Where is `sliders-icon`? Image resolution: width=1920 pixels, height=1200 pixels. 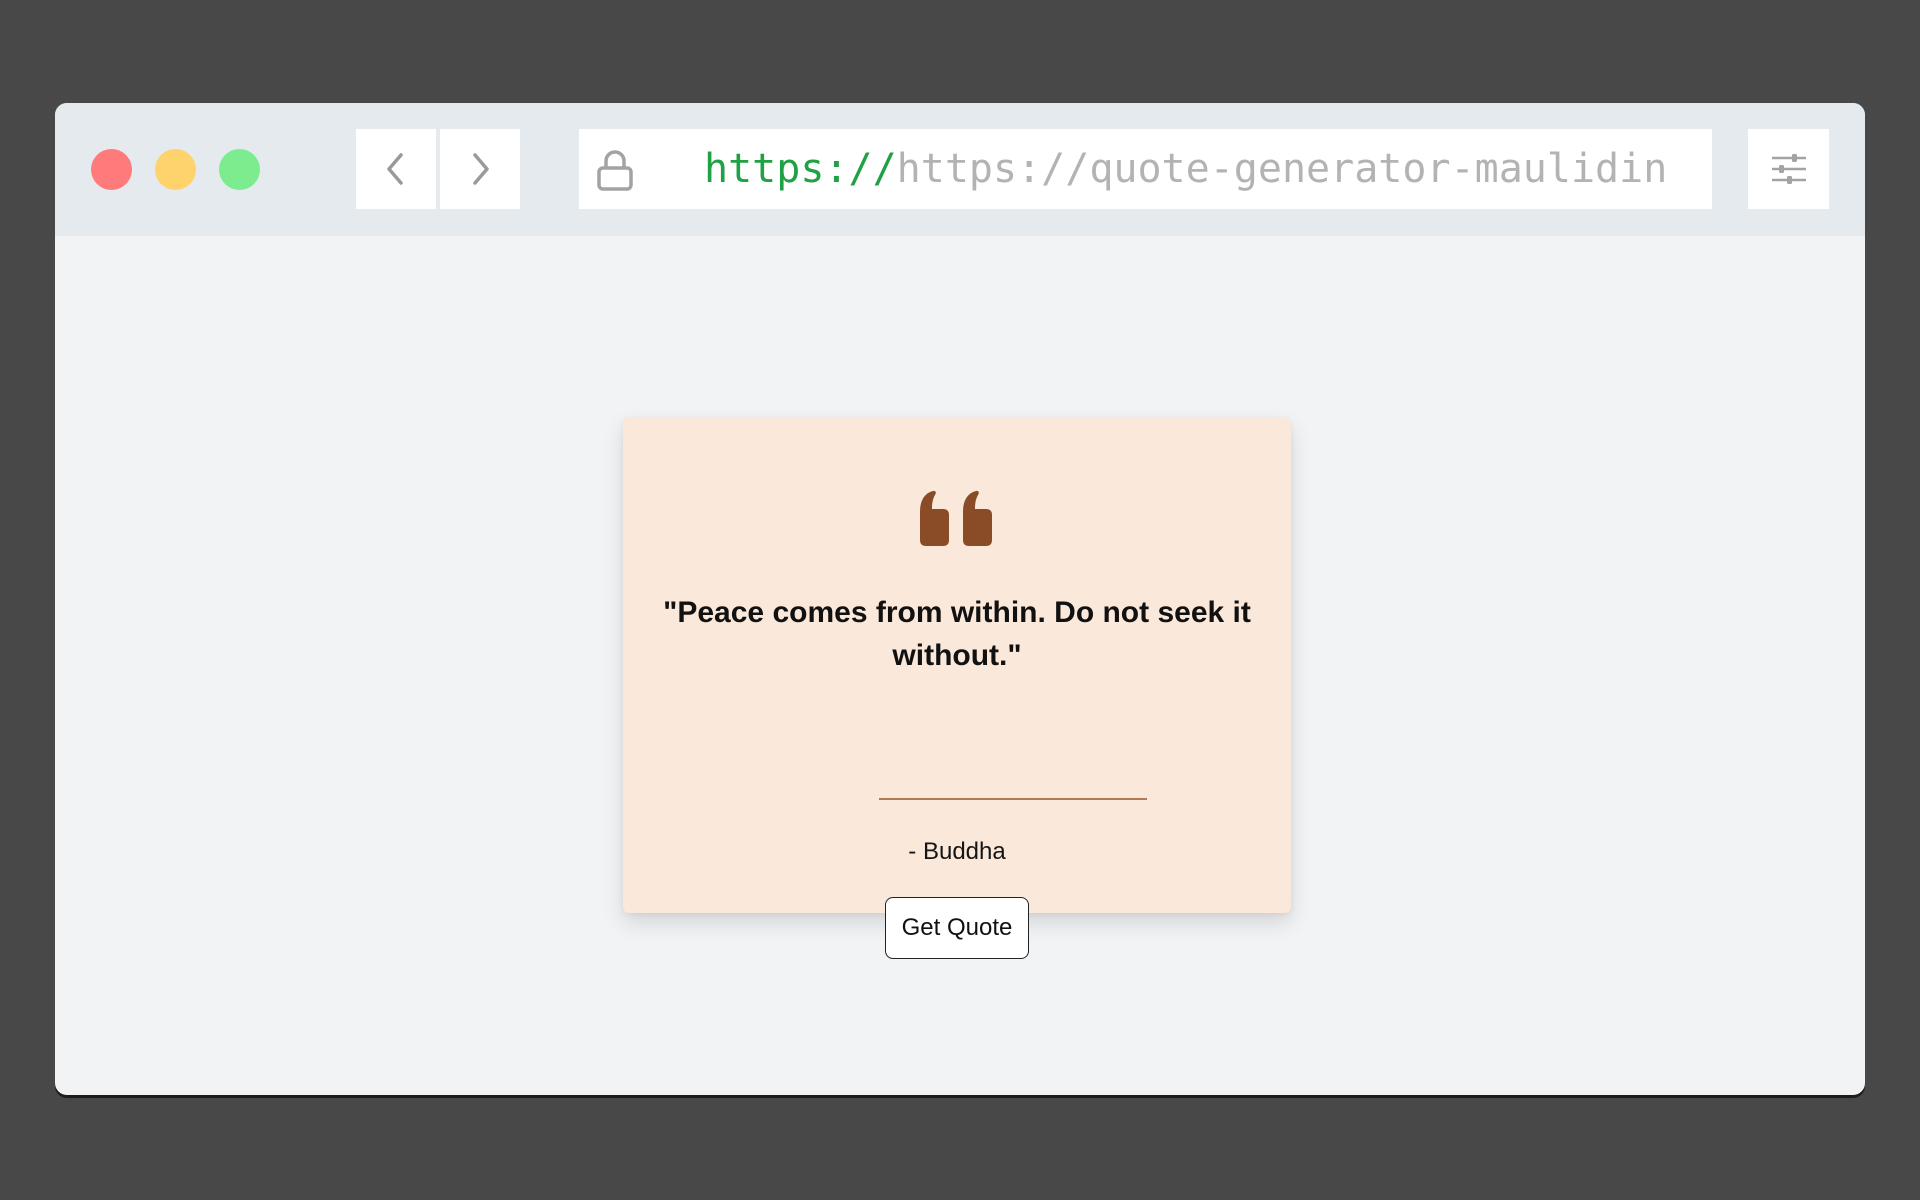 sliders-icon is located at coordinates (1788, 169).